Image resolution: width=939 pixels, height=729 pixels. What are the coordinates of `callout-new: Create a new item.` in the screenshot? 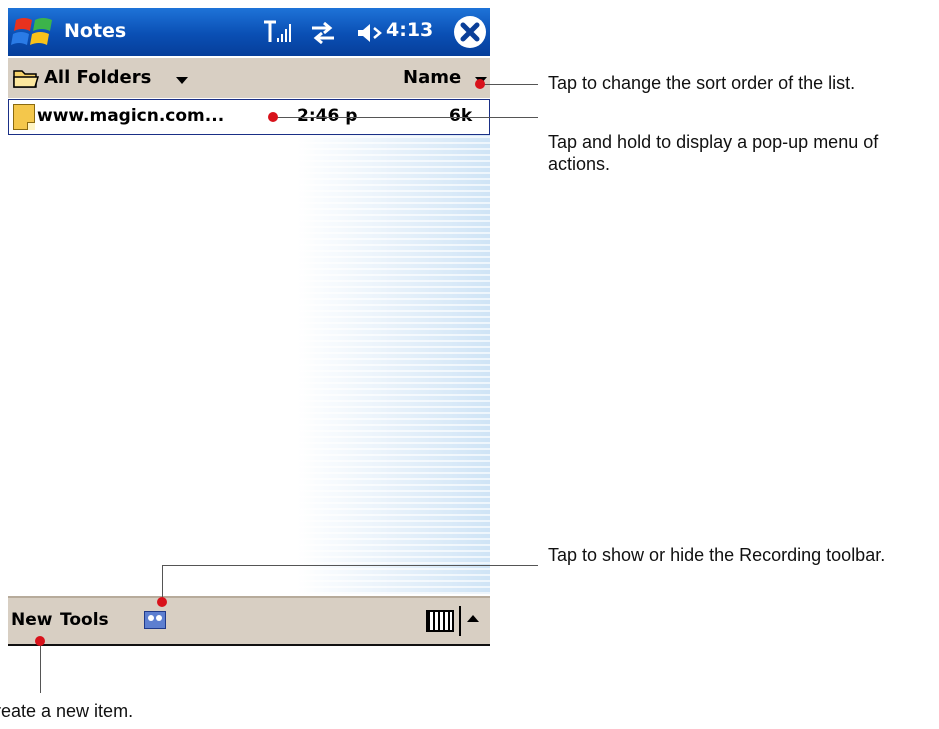 It's located at (67, 711).